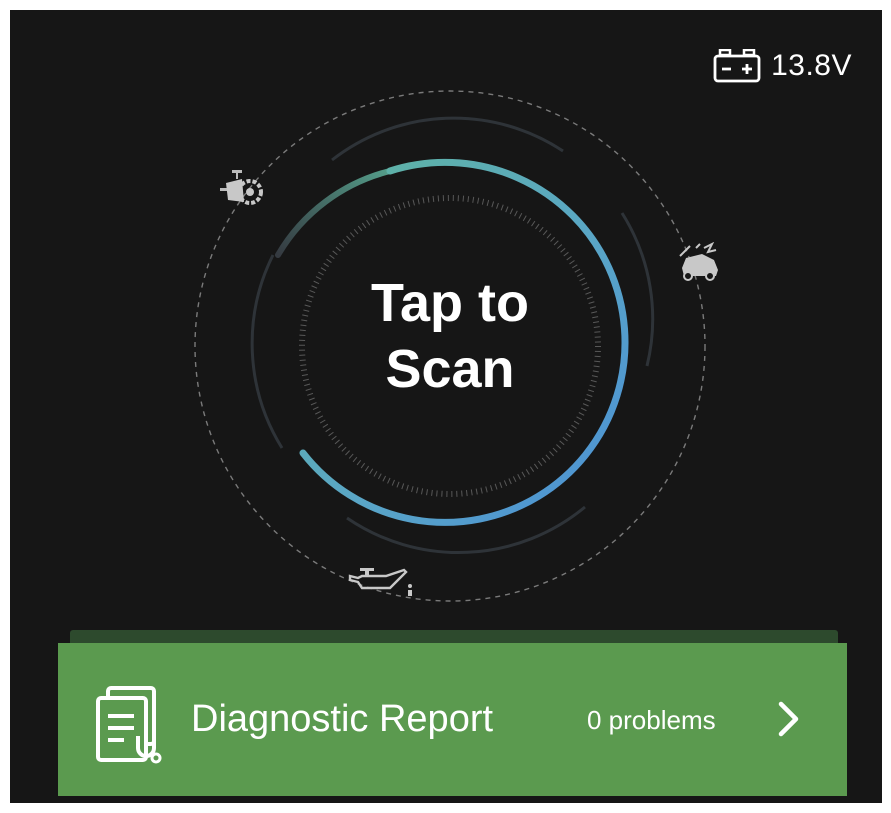 The width and height of the screenshot is (891, 813). I want to click on report-stethoscope-icon, so click(132, 728).